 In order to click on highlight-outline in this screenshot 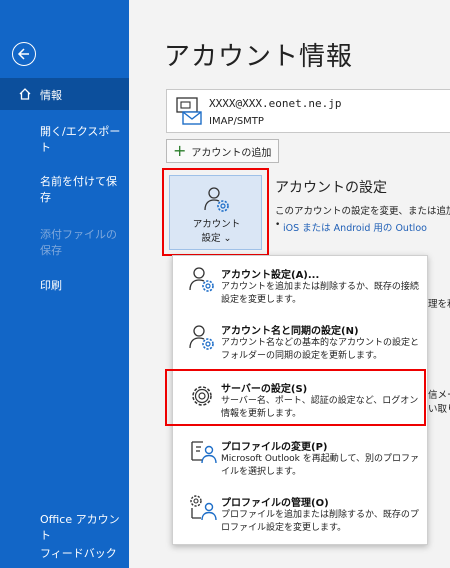, I will do `click(295, 397)`.